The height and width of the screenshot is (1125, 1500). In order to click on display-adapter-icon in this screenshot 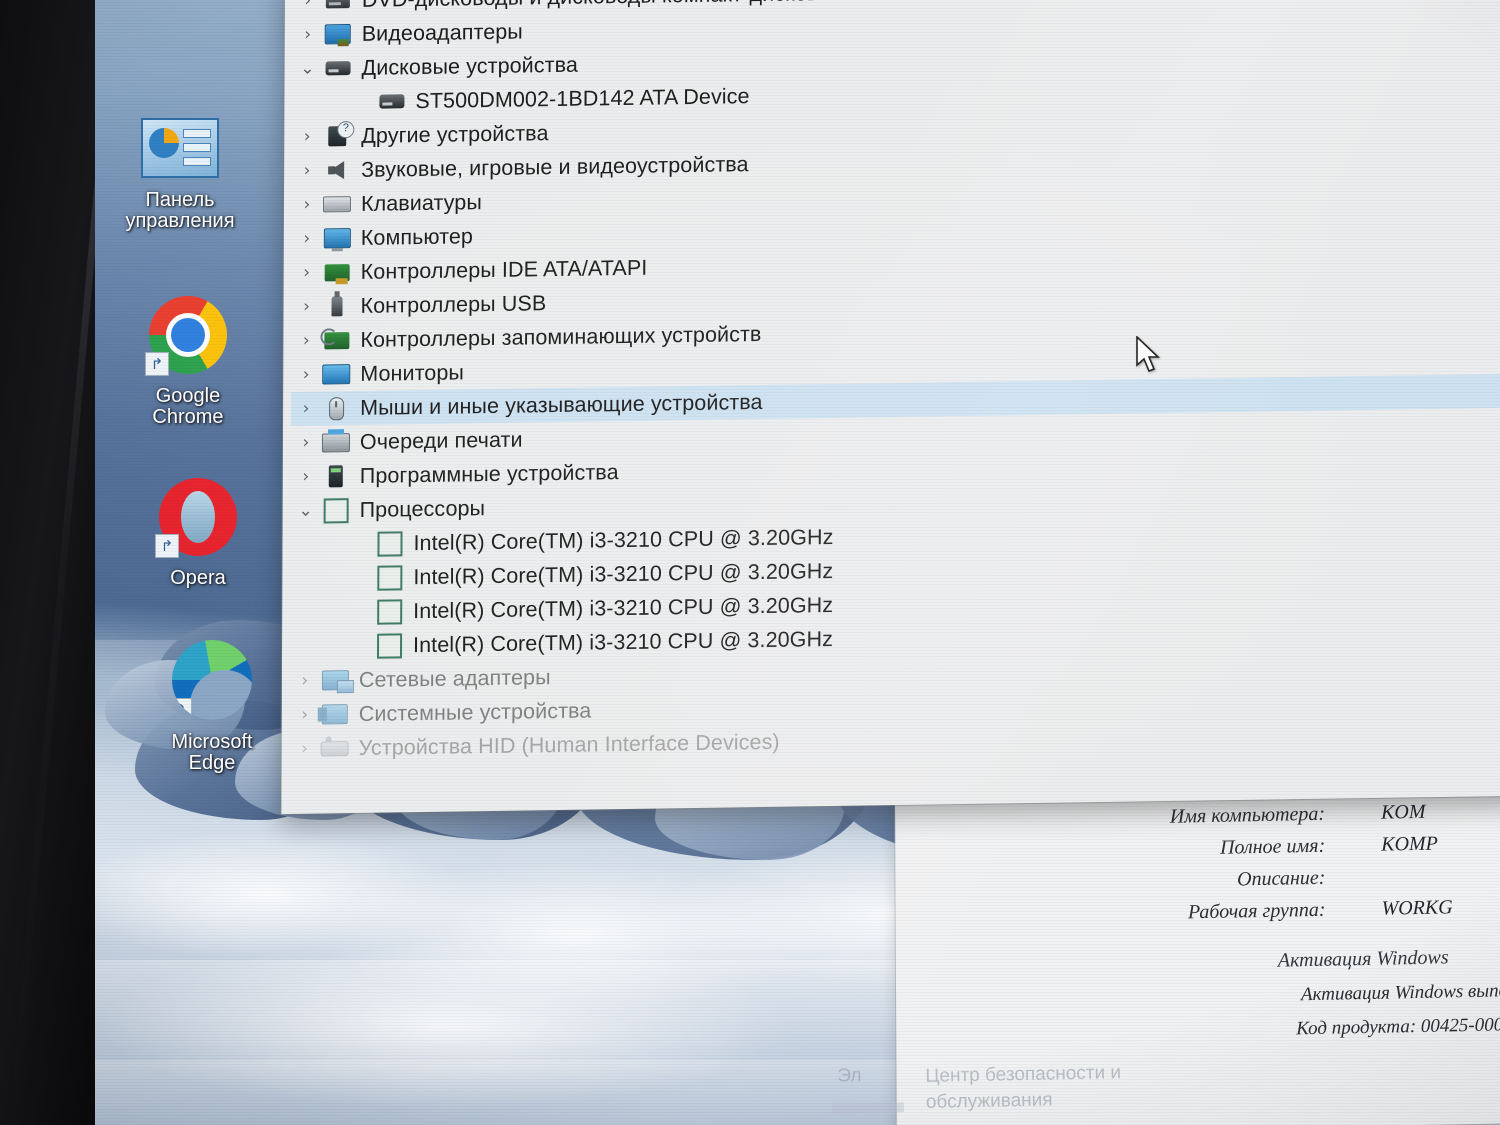, I will do `click(338, 34)`.